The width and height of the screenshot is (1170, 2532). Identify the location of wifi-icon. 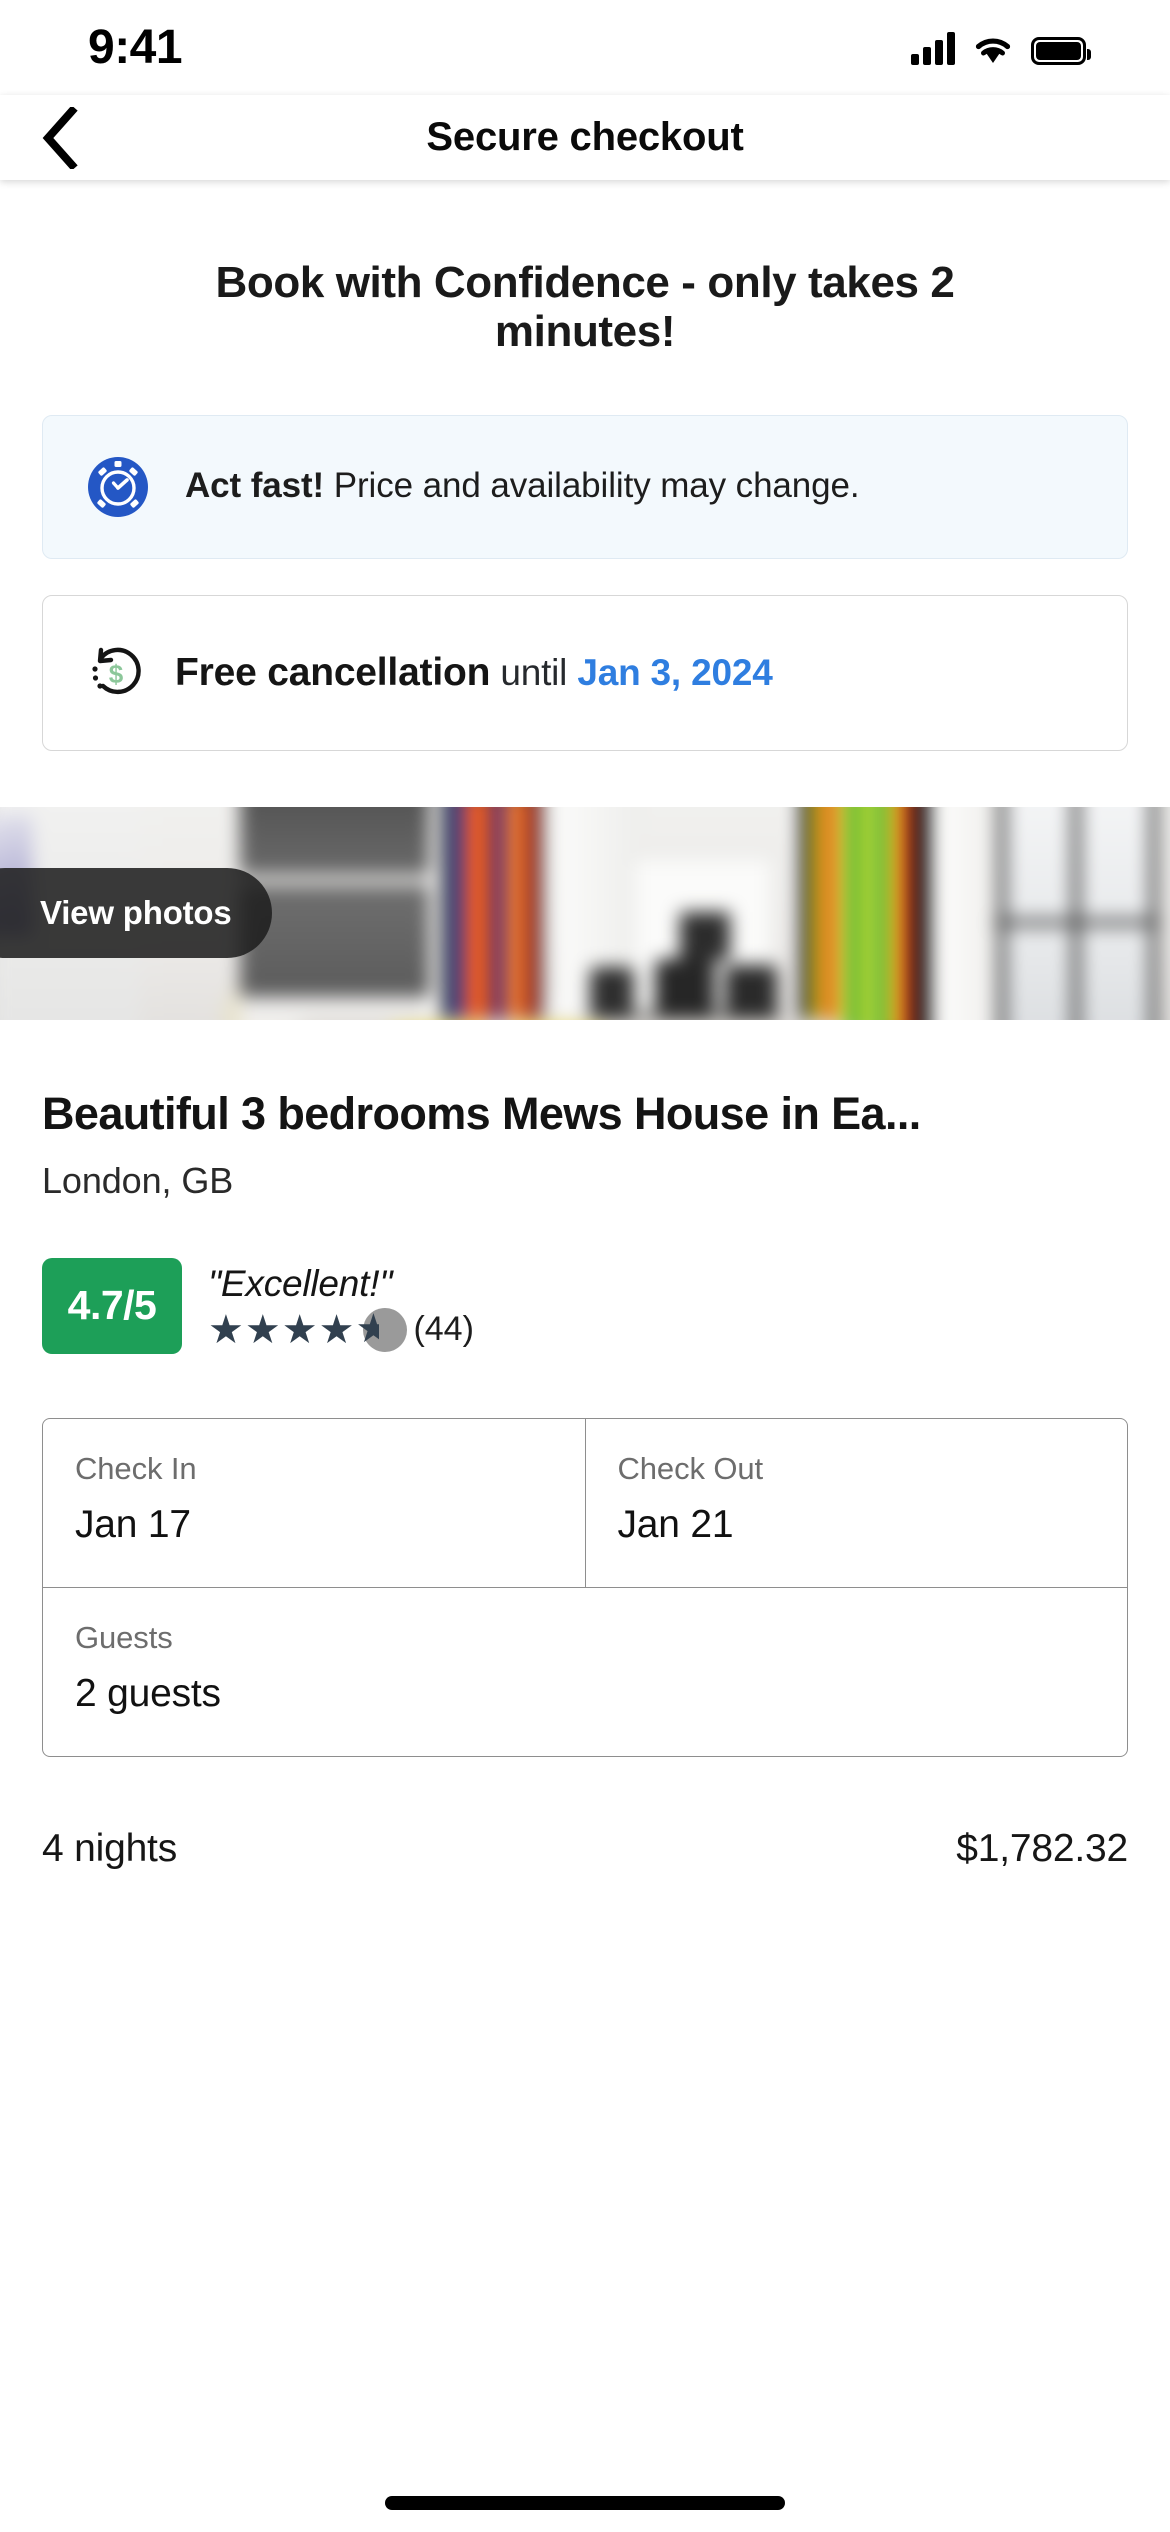
(993, 49).